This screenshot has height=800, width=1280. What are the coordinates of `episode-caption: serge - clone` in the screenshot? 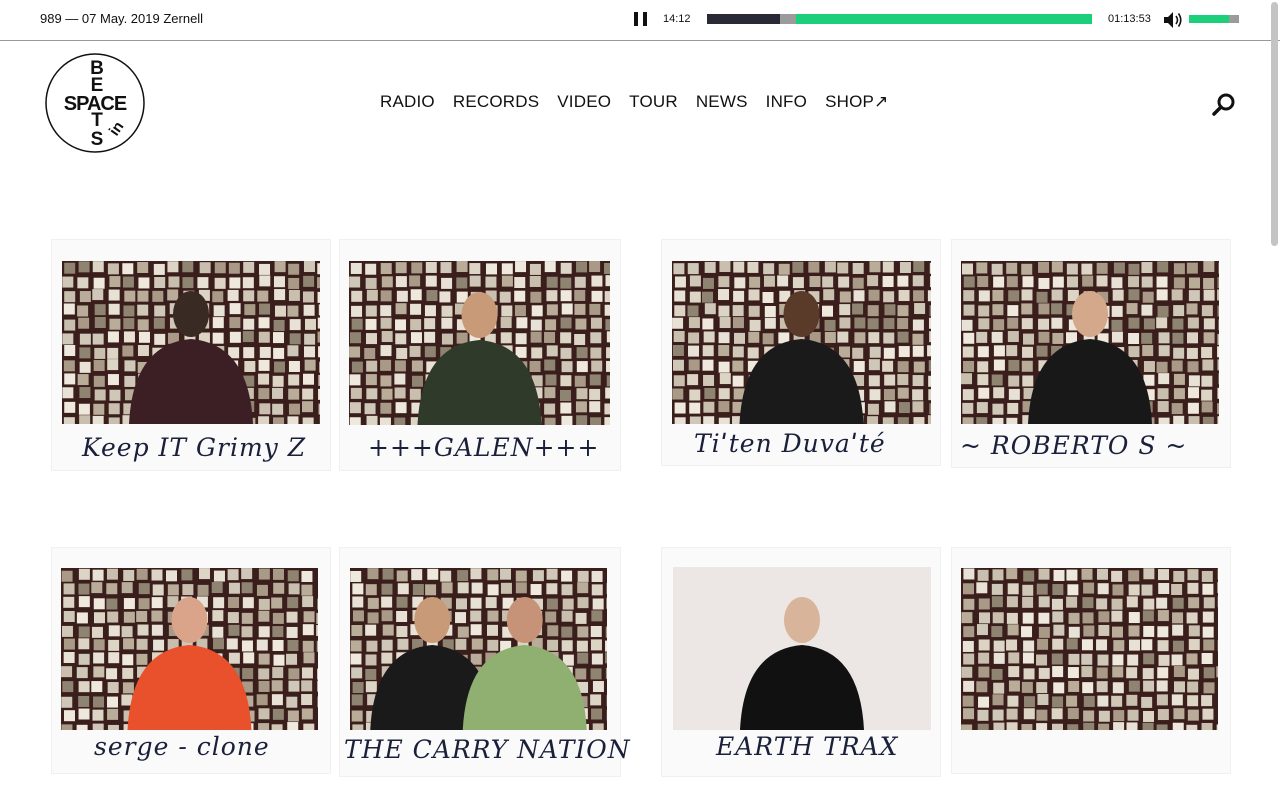 It's located at (182, 746).